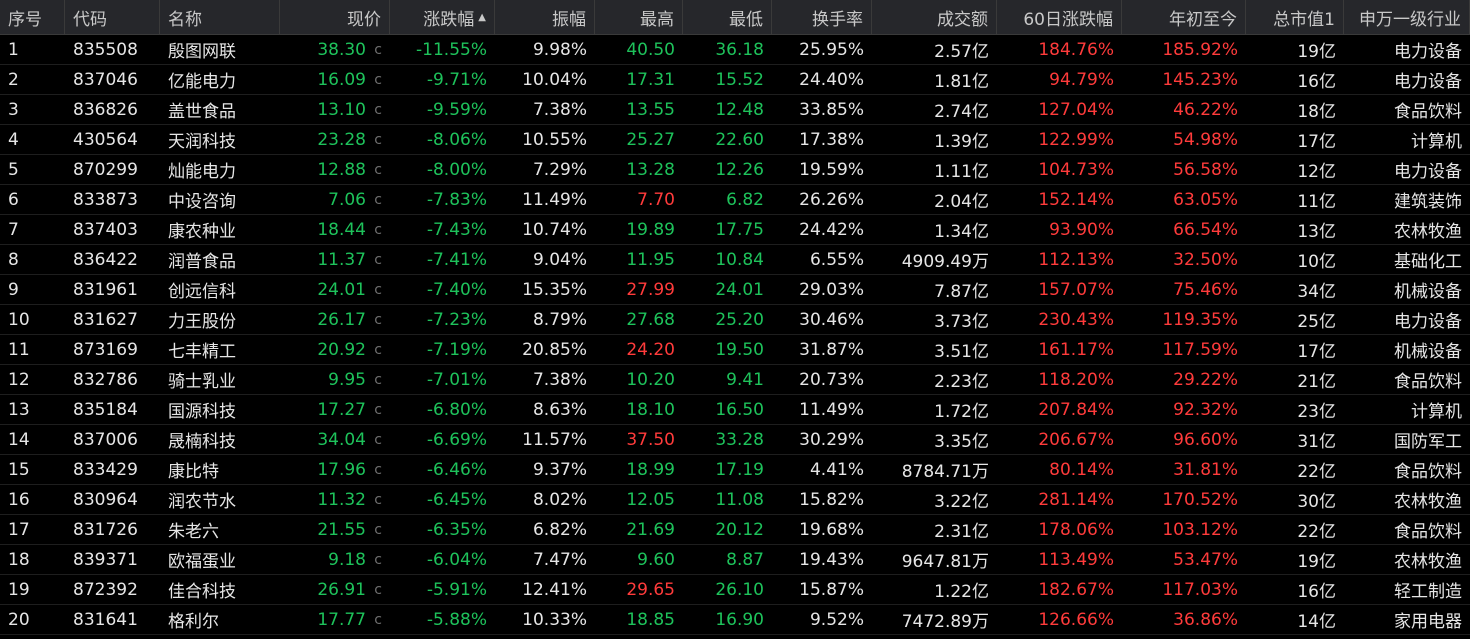 Image resolution: width=1470 pixels, height=639 pixels. I want to click on row-price-cell: 38.30 c, so click(335, 50).